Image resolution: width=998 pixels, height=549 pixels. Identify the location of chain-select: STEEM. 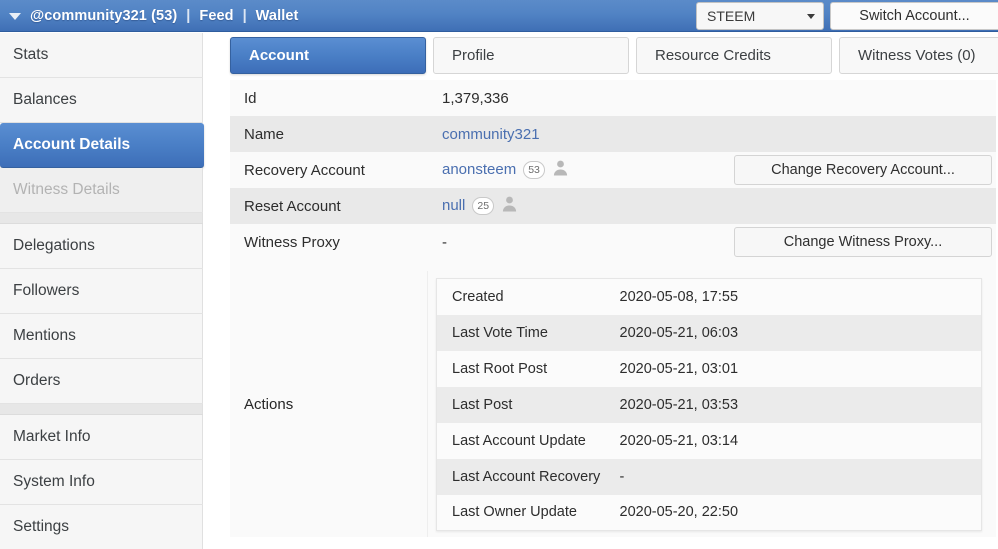
(760, 16).